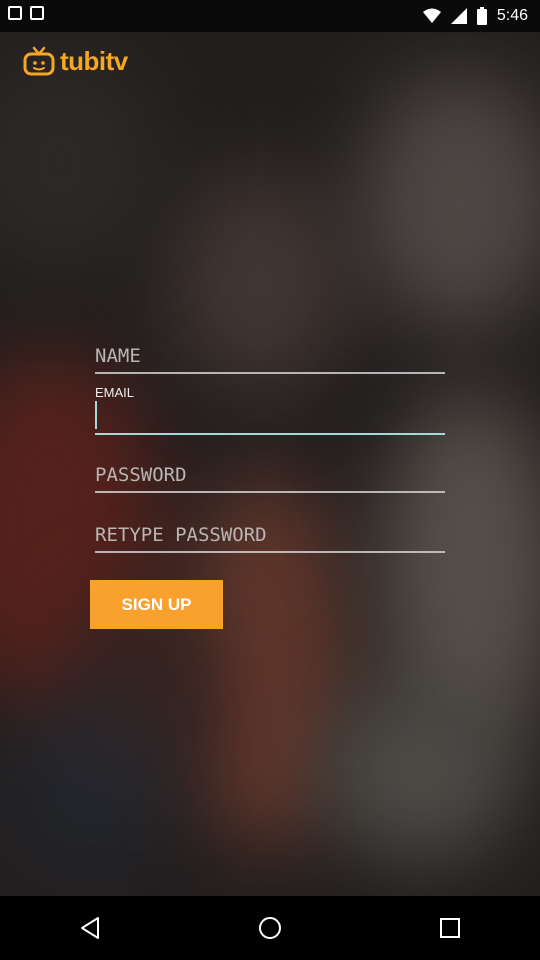 This screenshot has height=960, width=540. What do you see at coordinates (270, 492) in the screenshot?
I see `password-underline` at bounding box center [270, 492].